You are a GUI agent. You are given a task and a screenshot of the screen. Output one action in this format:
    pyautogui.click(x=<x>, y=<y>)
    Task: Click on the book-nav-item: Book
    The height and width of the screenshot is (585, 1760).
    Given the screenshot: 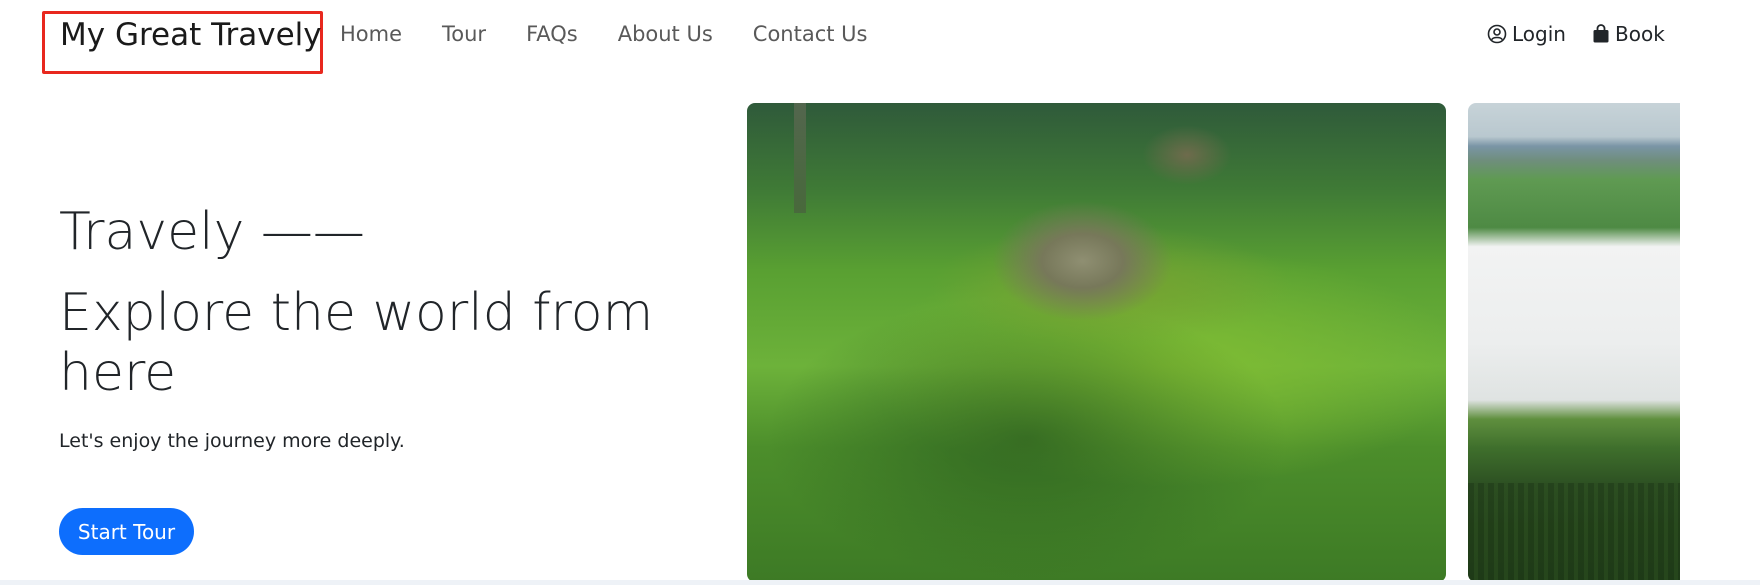 What is the action you would take?
    pyautogui.click(x=1628, y=34)
    